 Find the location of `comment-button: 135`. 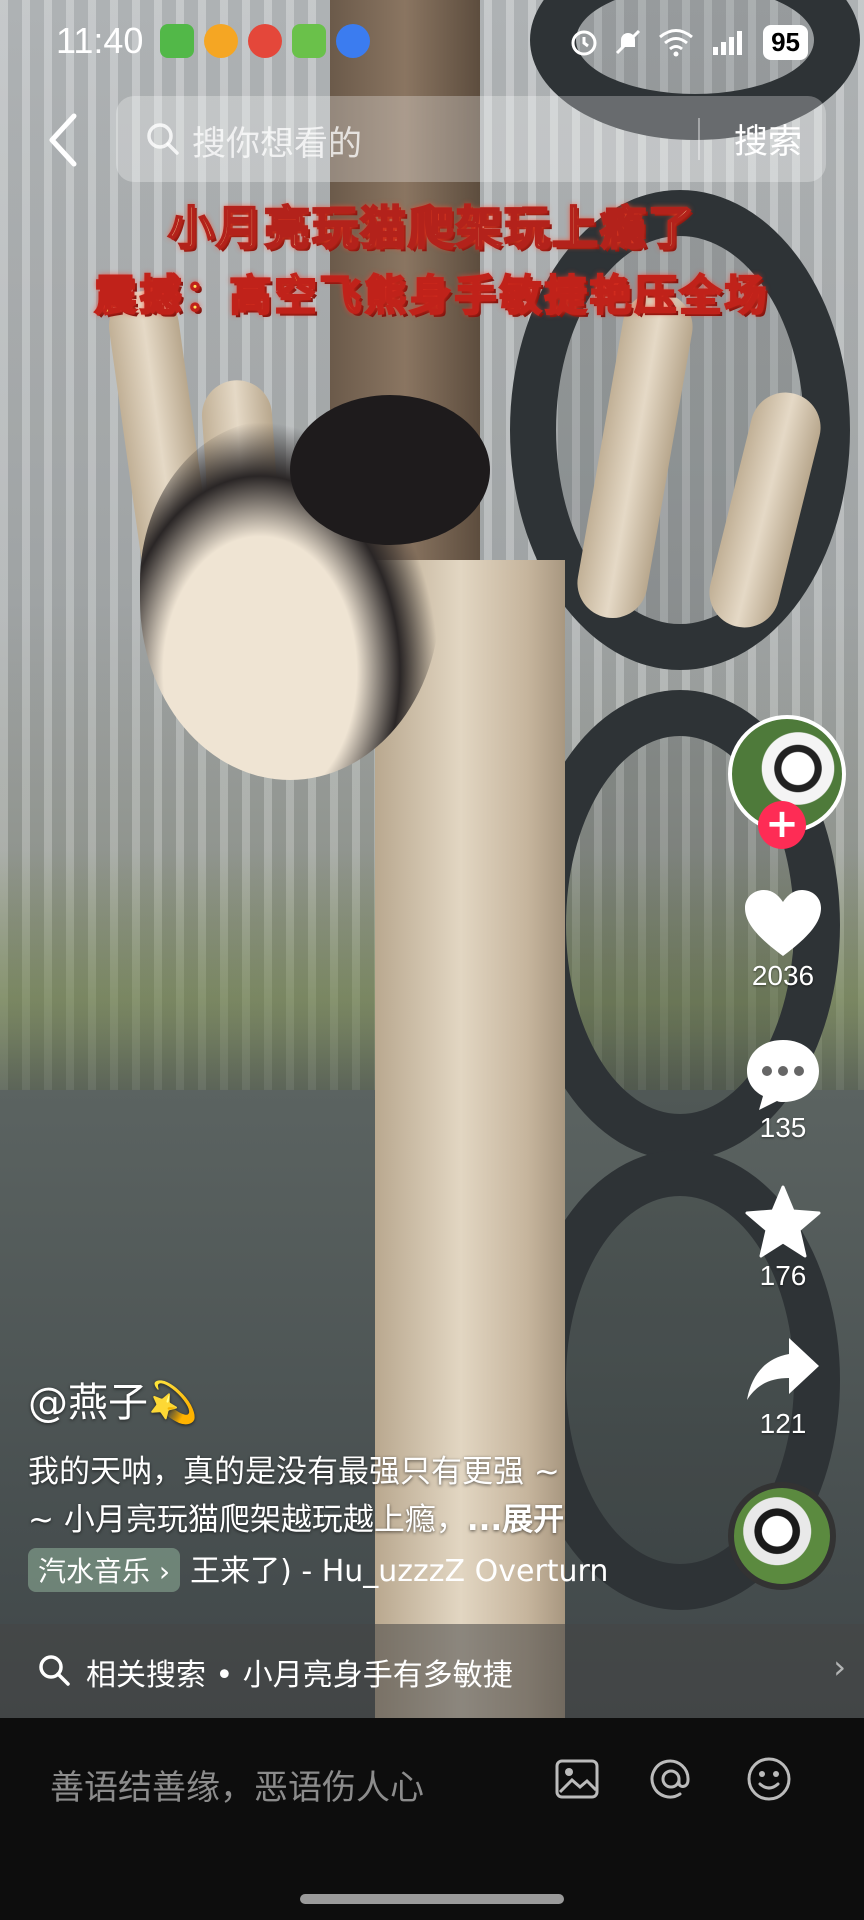

comment-button: 135 is located at coordinates (783, 1090).